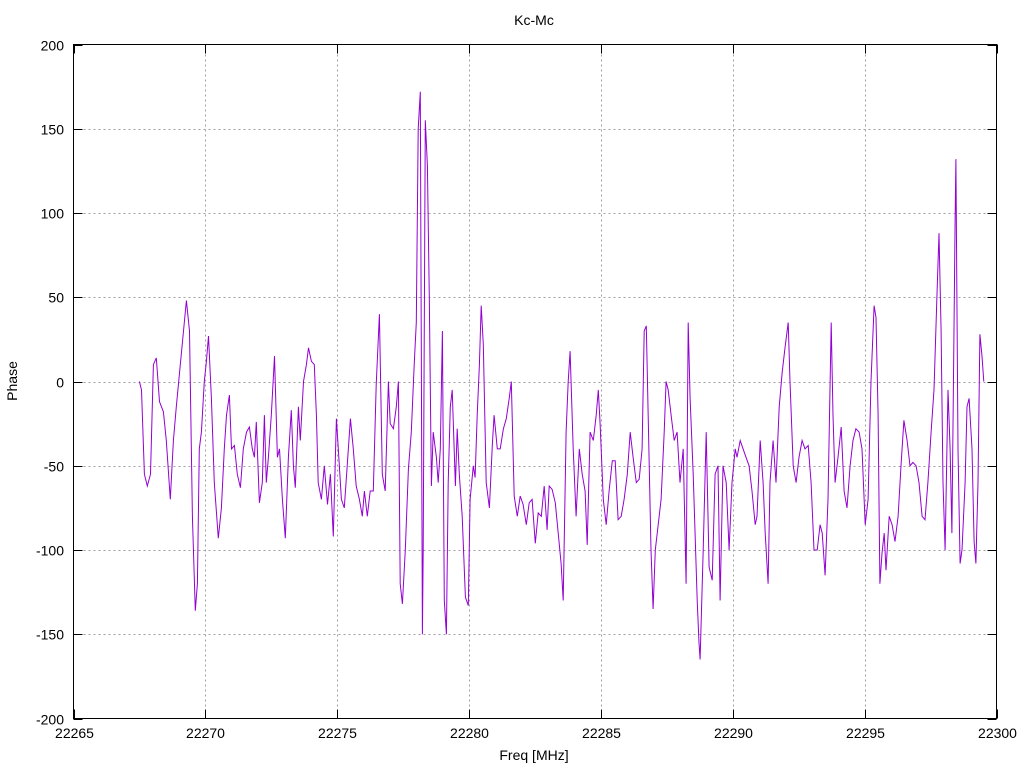  Describe the element at coordinates (53, 46) in the screenshot. I see `y-tick-label: 200` at that location.